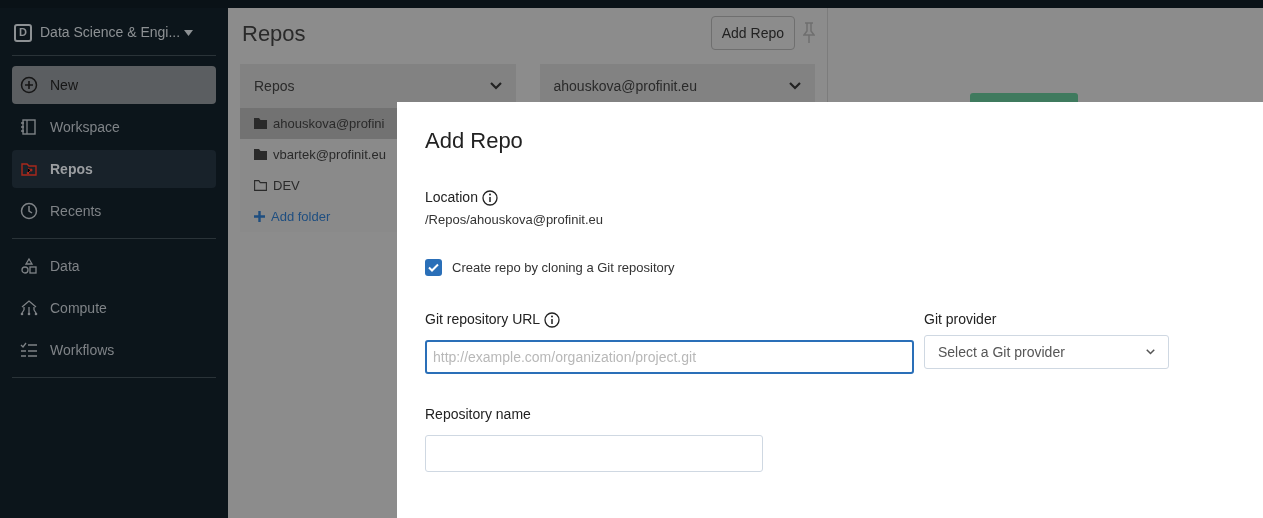 The width and height of the screenshot is (1263, 518). What do you see at coordinates (29, 350) in the screenshot?
I see `workflows-icon` at bounding box center [29, 350].